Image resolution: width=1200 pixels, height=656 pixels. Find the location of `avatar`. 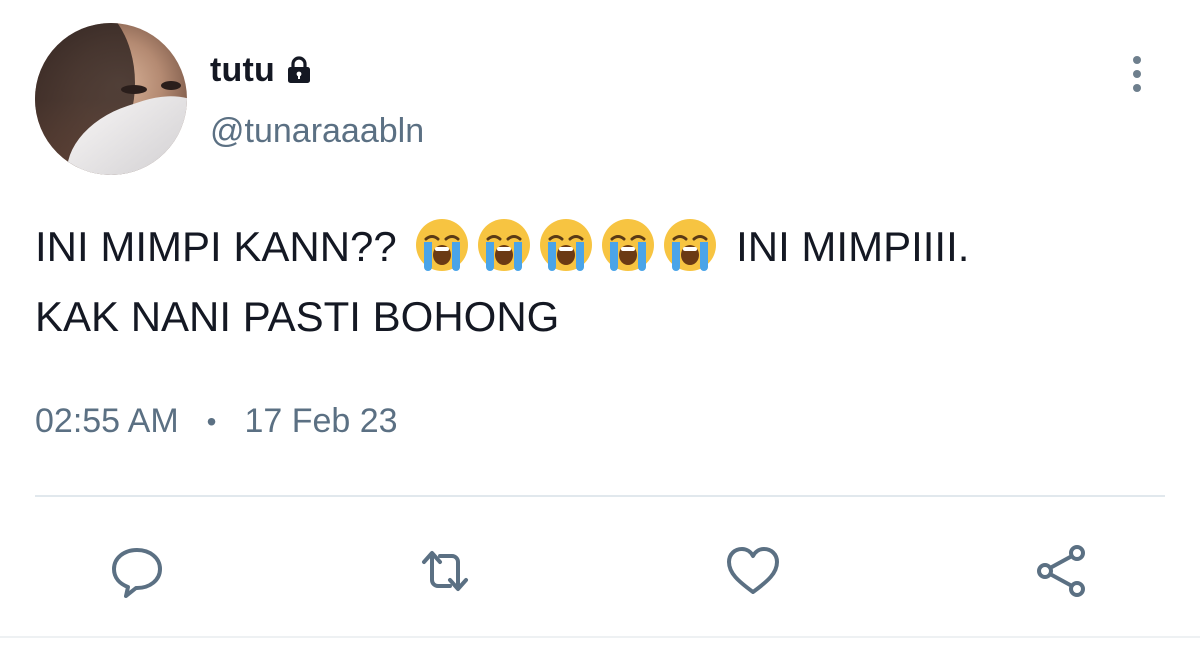

avatar is located at coordinates (111, 99).